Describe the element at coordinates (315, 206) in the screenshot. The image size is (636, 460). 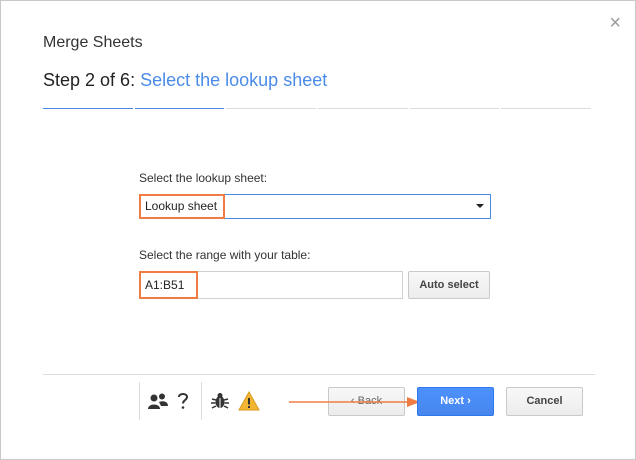
I see `lookup-sheet-select: Lookup sheet` at that location.